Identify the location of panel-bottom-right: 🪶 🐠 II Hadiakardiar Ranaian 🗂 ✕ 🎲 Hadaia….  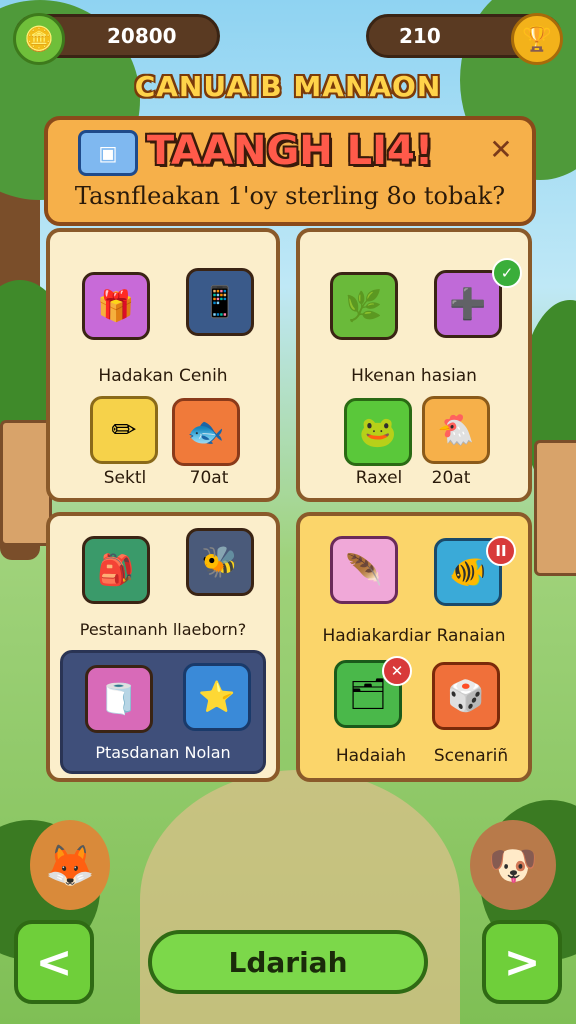
(414, 647).